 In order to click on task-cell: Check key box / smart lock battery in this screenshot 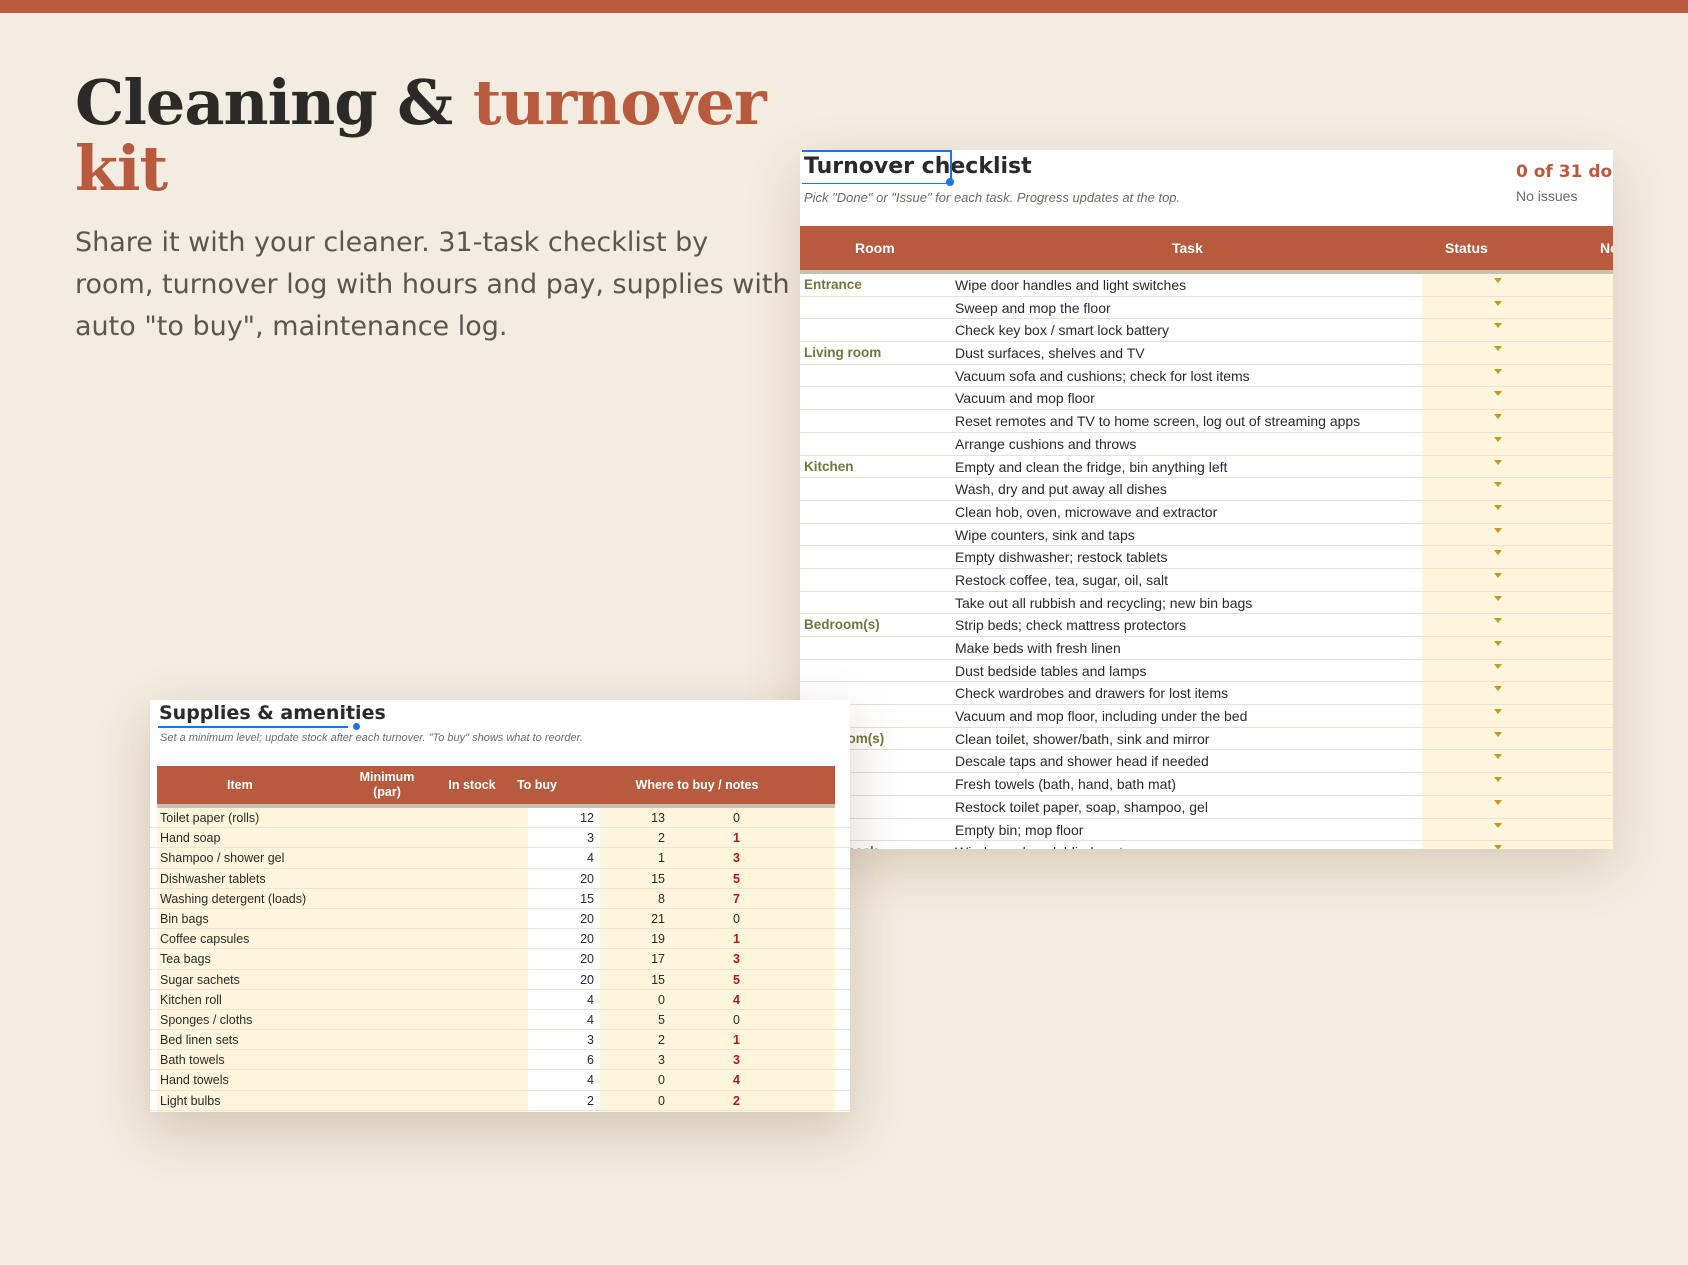, I will do `click(1062, 330)`.